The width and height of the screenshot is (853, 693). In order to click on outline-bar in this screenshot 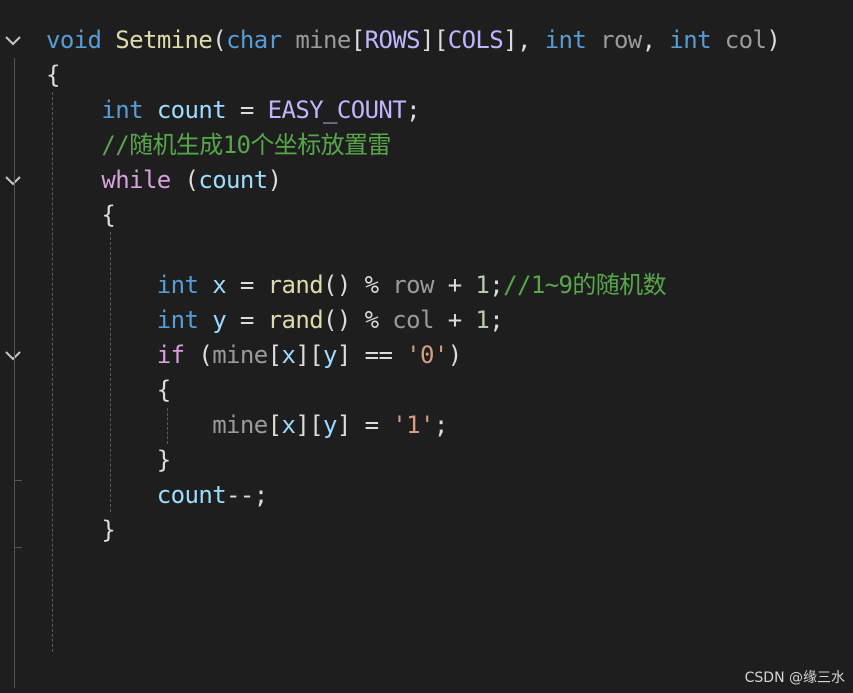, I will do `click(14, 426)`.